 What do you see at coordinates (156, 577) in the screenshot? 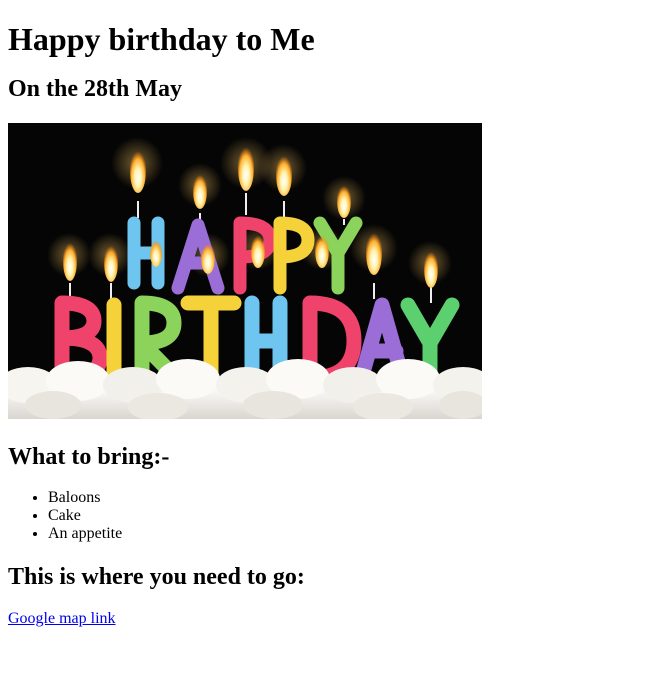
I see `where-to-go-heading: This is where you need to go:` at bounding box center [156, 577].